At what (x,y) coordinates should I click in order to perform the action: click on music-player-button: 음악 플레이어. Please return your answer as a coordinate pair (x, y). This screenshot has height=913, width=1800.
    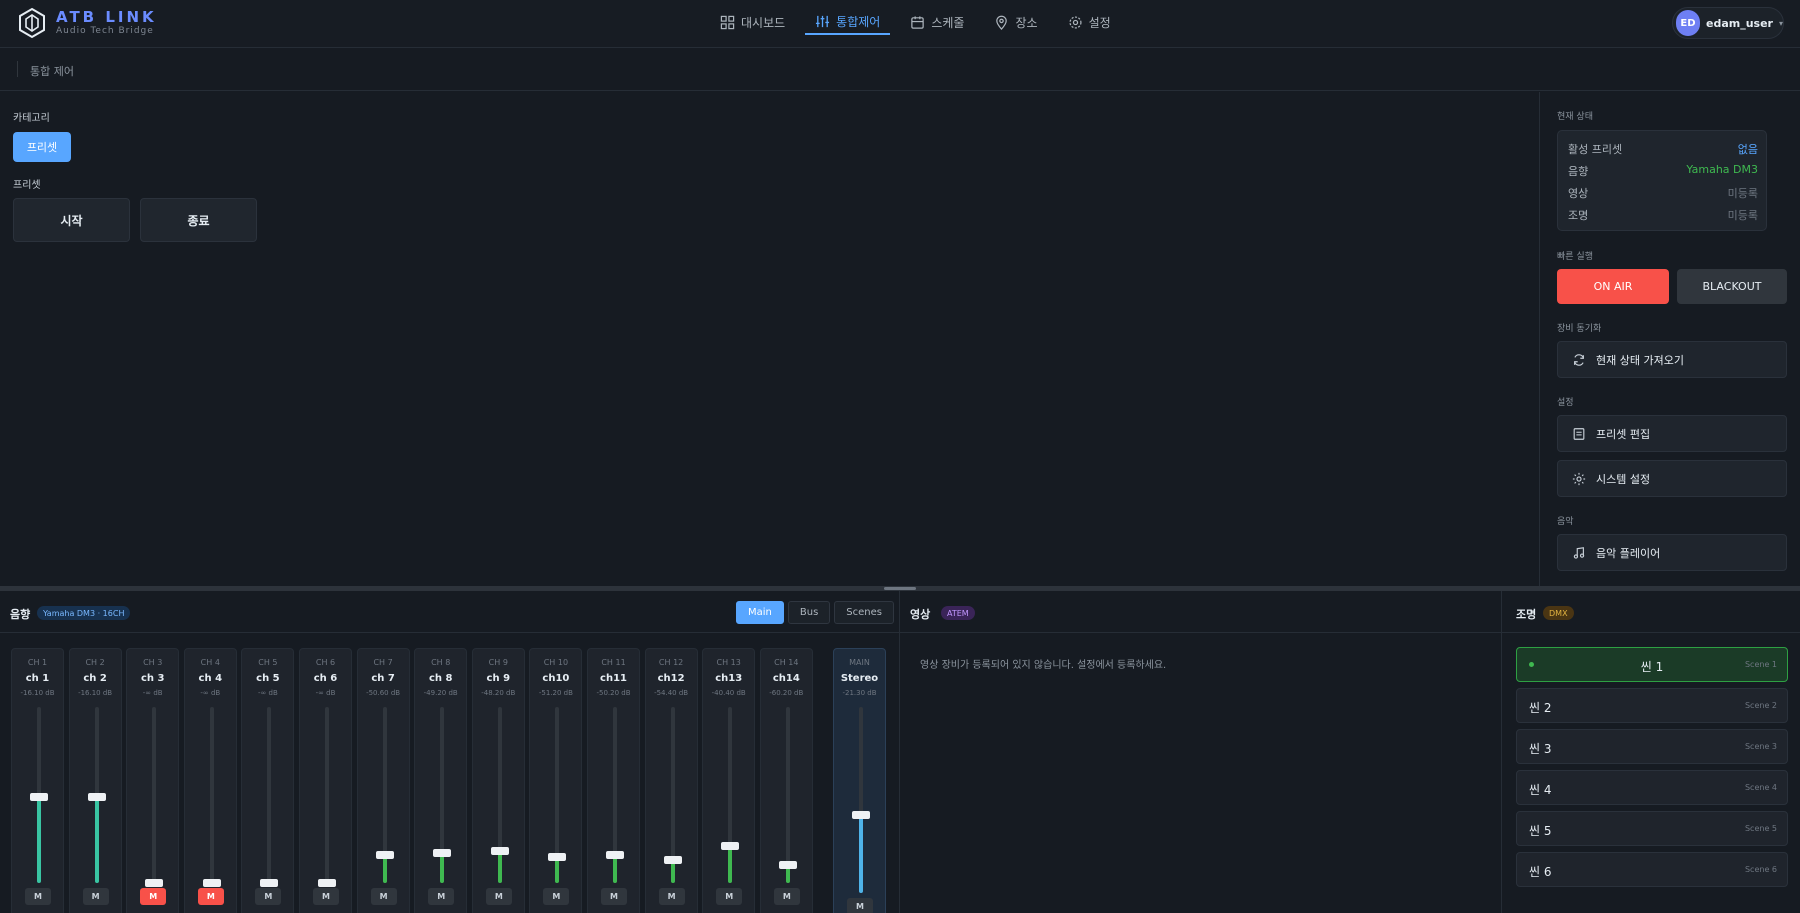
    Looking at the image, I should click on (1672, 552).